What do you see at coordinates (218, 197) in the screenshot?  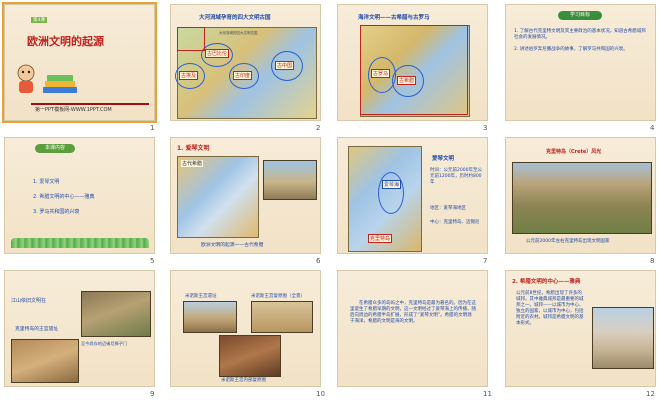 I see `ancient-greece-map` at bounding box center [218, 197].